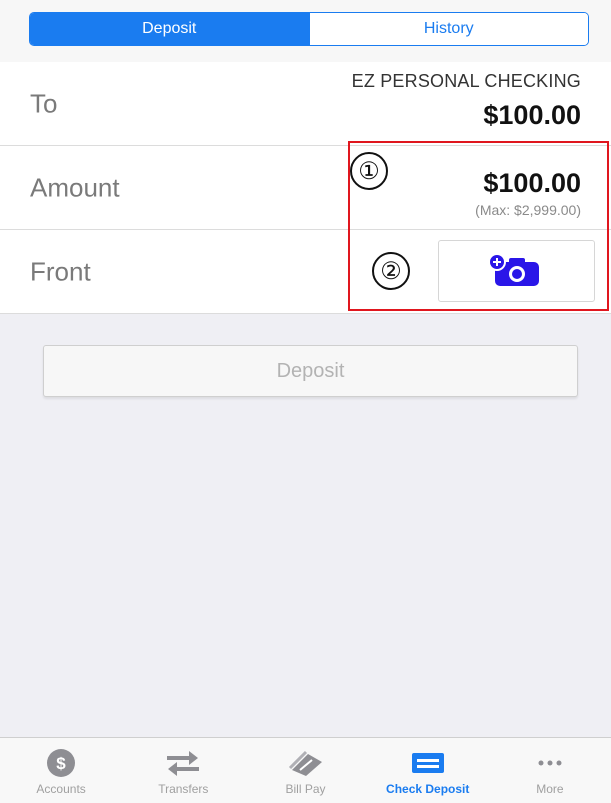 This screenshot has height=803, width=611. What do you see at coordinates (60, 271) in the screenshot?
I see `front-label: Front` at bounding box center [60, 271].